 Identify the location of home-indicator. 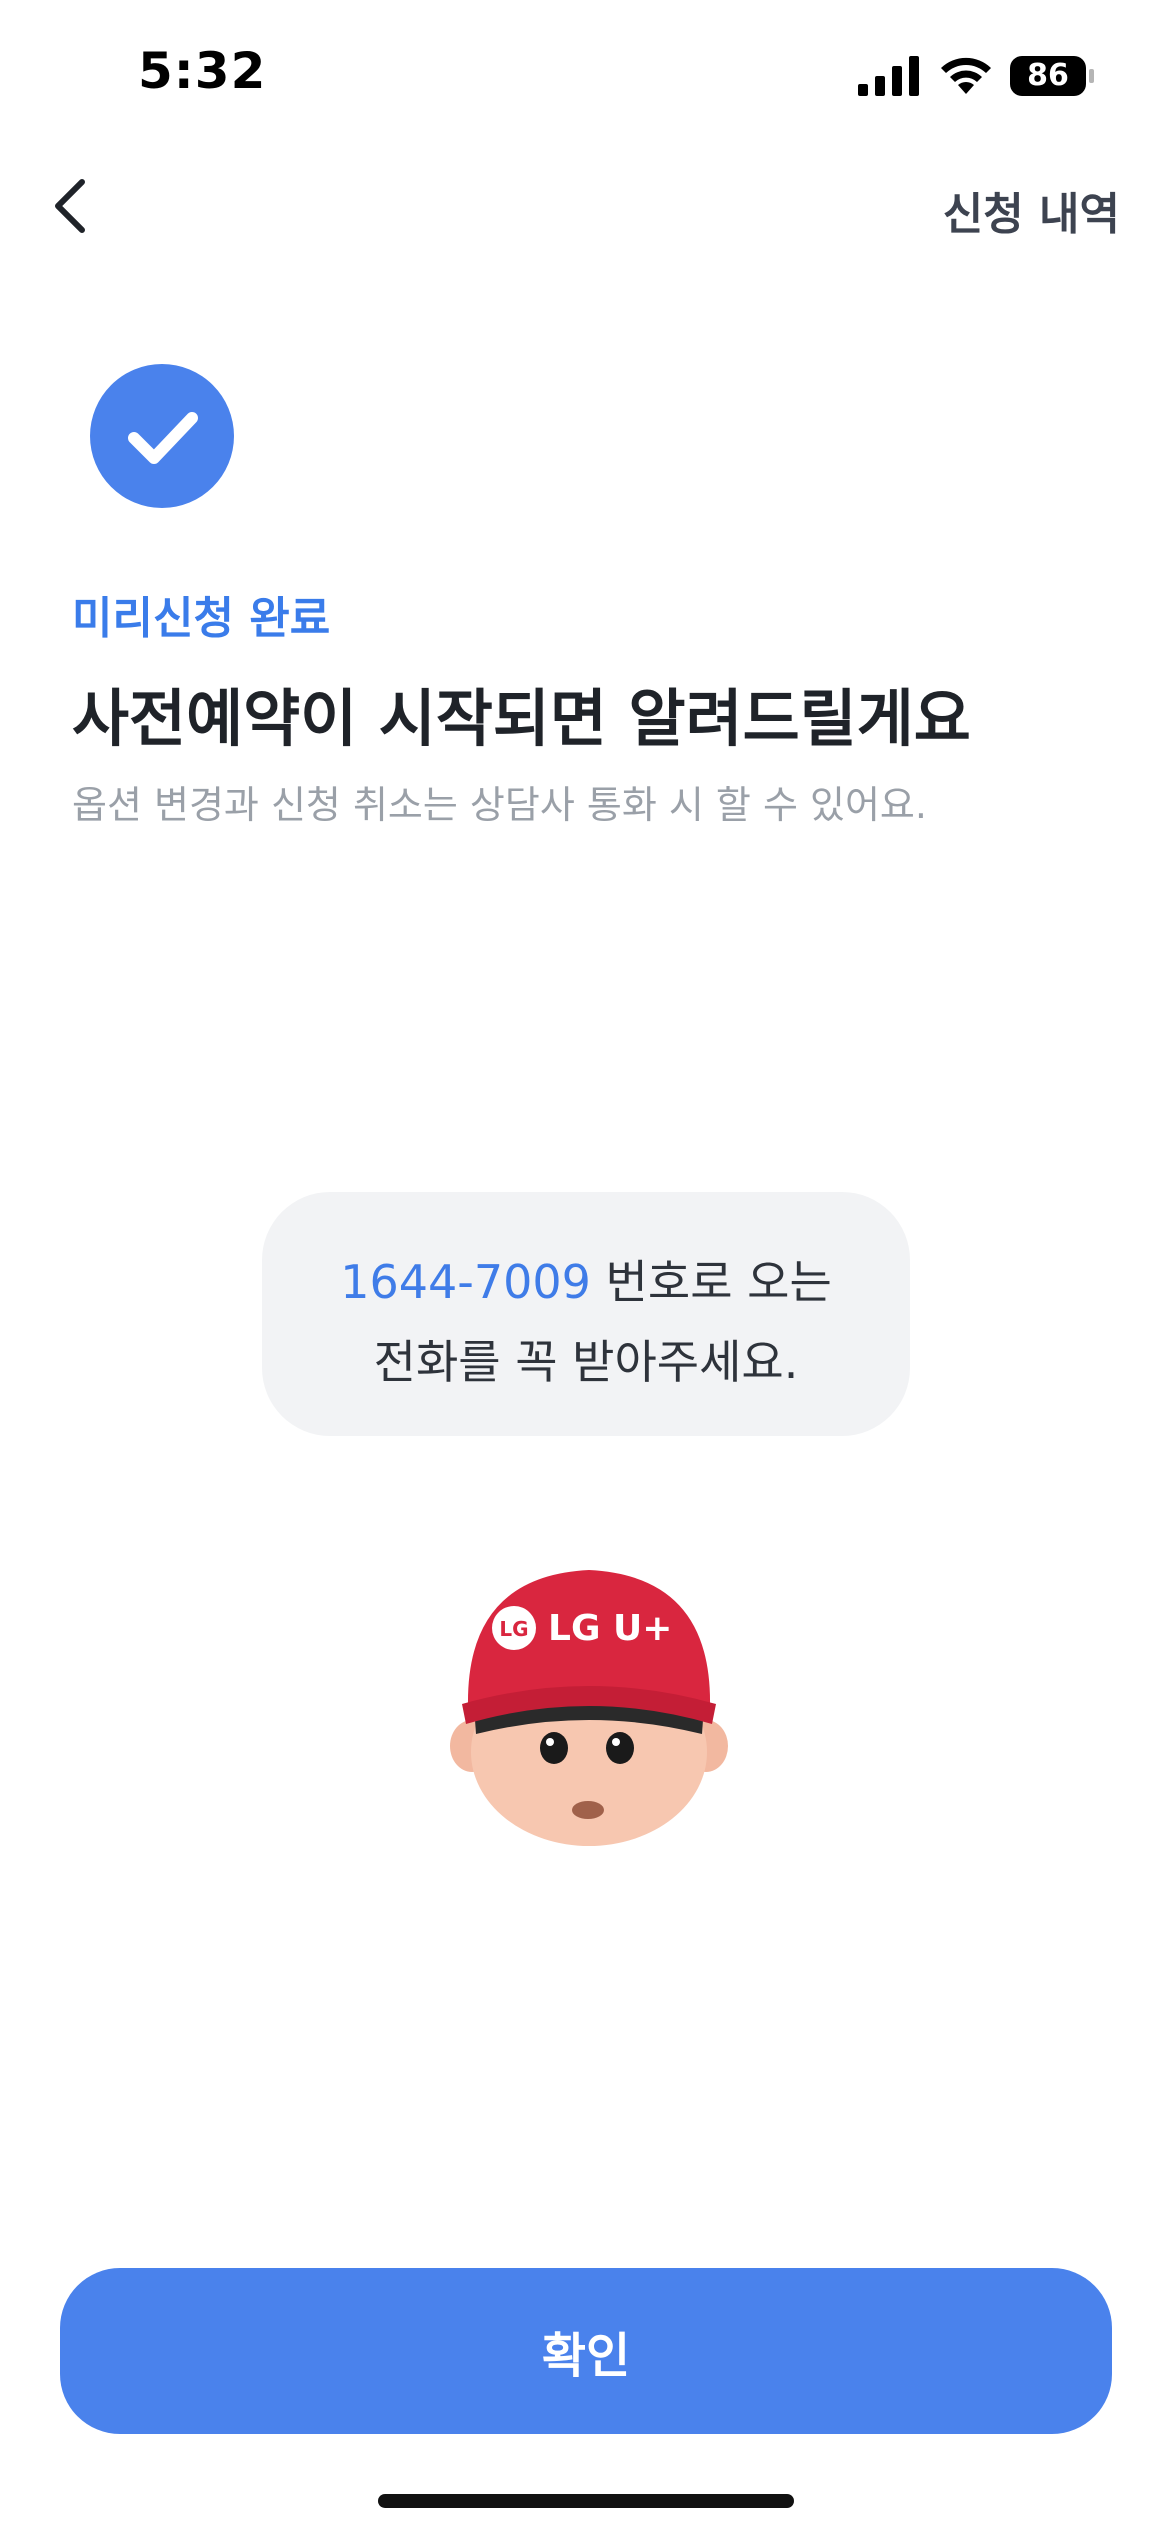
(586, 2501).